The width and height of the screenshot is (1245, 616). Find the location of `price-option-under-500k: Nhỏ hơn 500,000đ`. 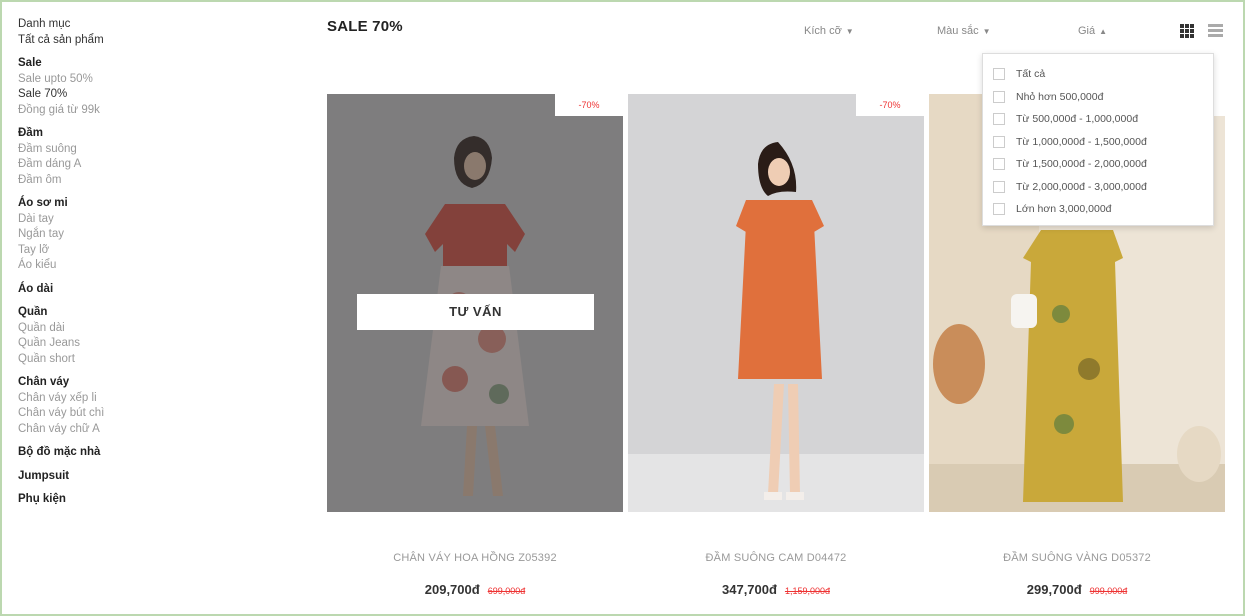

price-option-under-500k: Nhỏ hơn 500,000đ is located at coordinates (1103, 97).